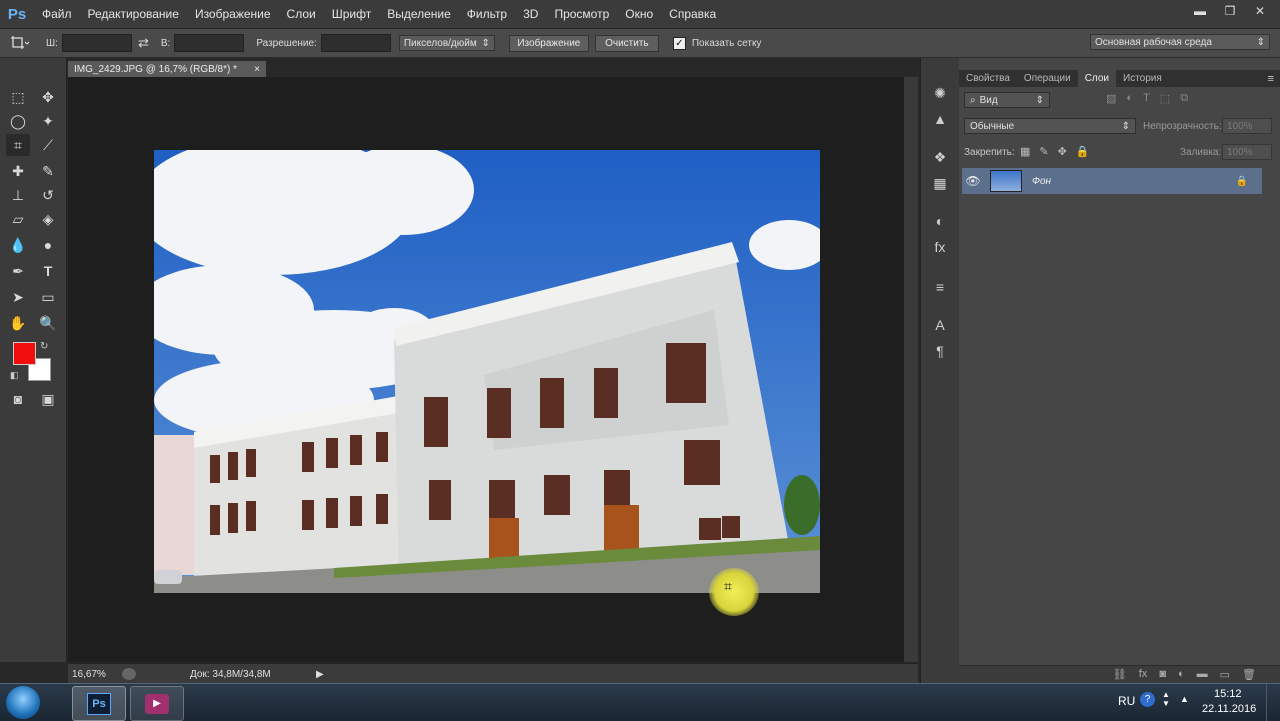 This screenshot has height=721, width=1280. What do you see at coordinates (1247, 152) in the screenshot?
I see `fill-field: 100%` at bounding box center [1247, 152].